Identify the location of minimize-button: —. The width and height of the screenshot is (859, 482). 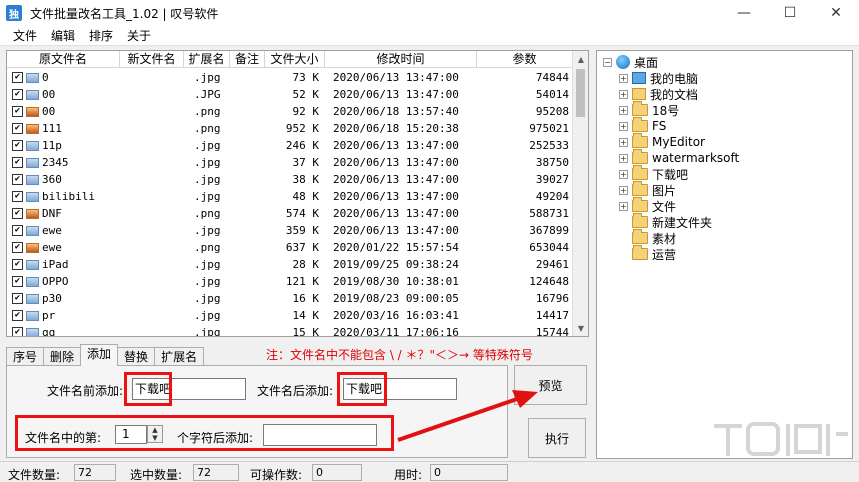
(744, 13).